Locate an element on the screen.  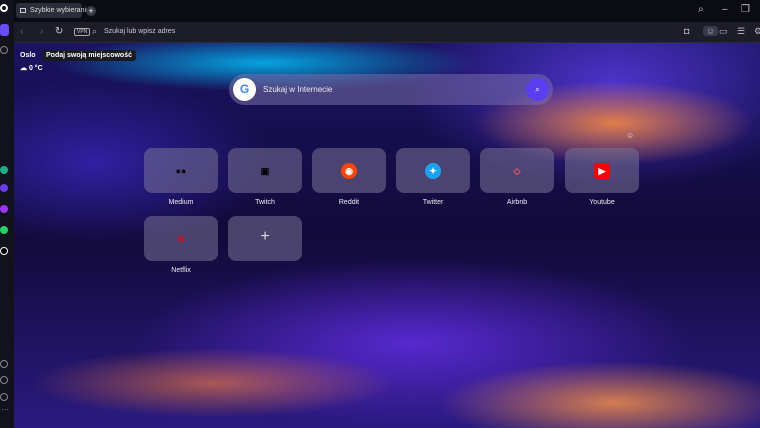
airbnb-icon: ◇ is located at coordinates (517, 171).